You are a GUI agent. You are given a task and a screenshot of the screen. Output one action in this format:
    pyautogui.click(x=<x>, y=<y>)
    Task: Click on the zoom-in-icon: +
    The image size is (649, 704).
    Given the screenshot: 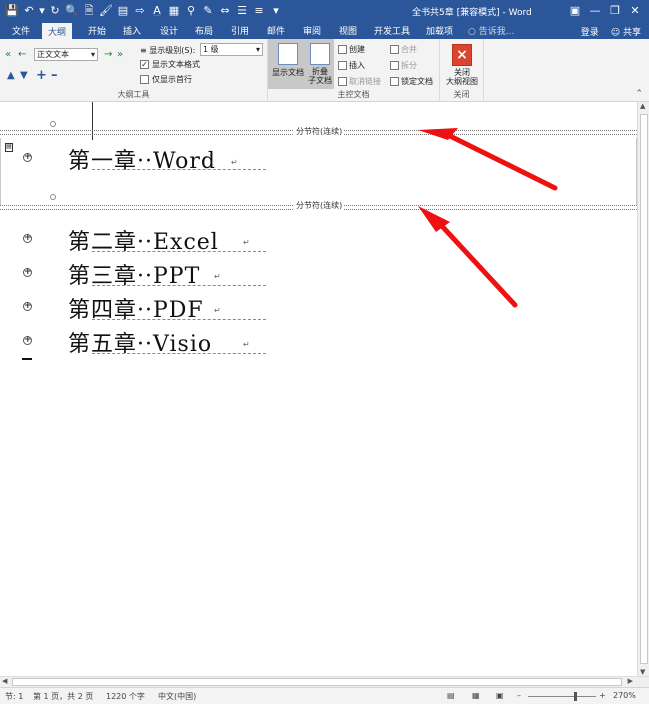 What is the action you would take?
    pyautogui.click(x=602, y=695)
    